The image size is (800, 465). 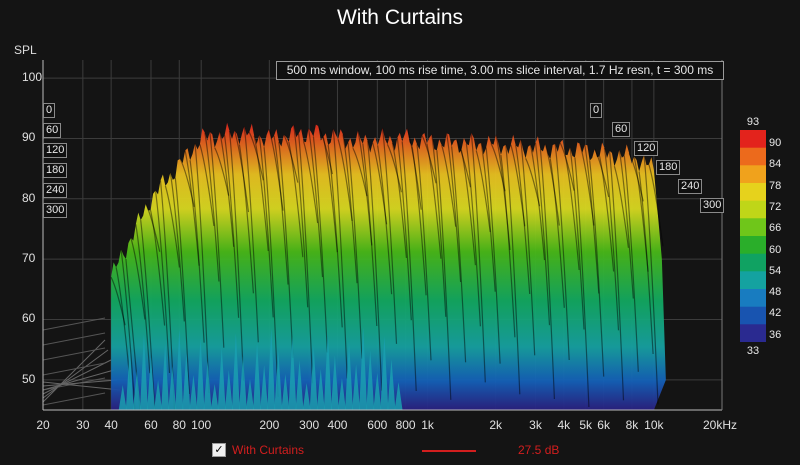 What do you see at coordinates (377, 425) in the screenshot?
I see `x-tick-label: 600` at bounding box center [377, 425].